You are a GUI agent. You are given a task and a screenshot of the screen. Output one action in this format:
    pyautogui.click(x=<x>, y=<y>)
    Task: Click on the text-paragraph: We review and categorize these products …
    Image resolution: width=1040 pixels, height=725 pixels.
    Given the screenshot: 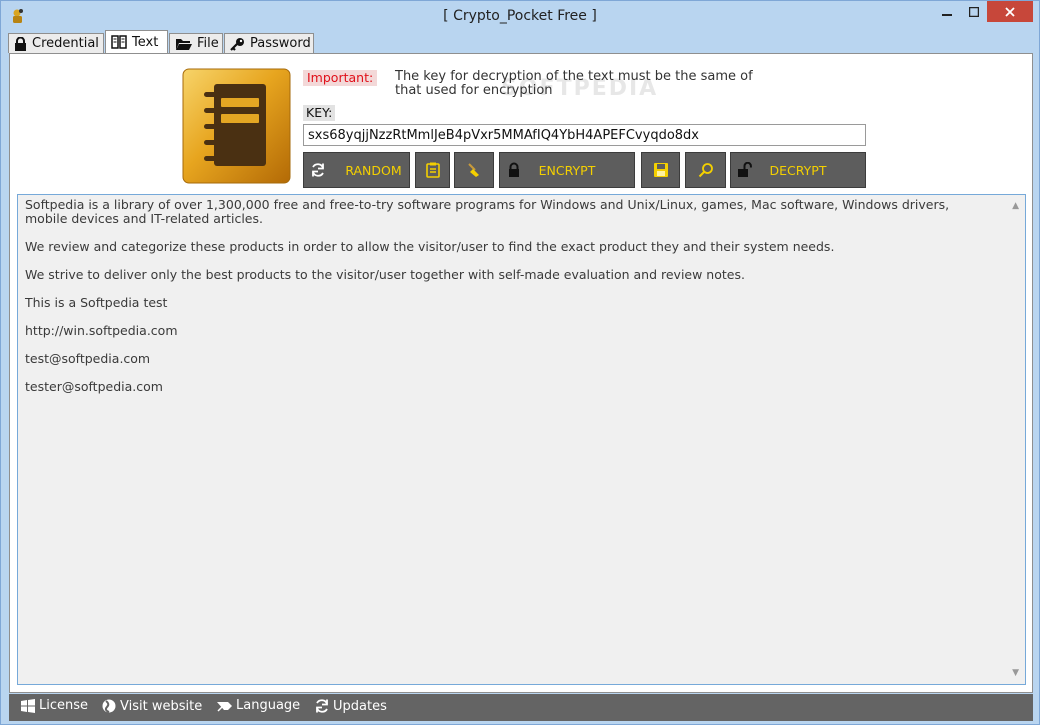 What is the action you would take?
    pyautogui.click(x=430, y=246)
    